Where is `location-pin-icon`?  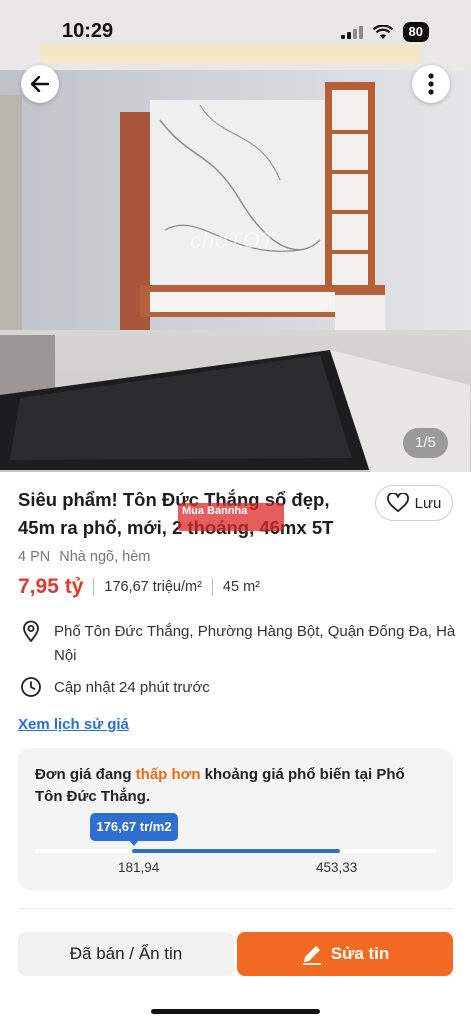
location-pin-icon is located at coordinates (31, 631).